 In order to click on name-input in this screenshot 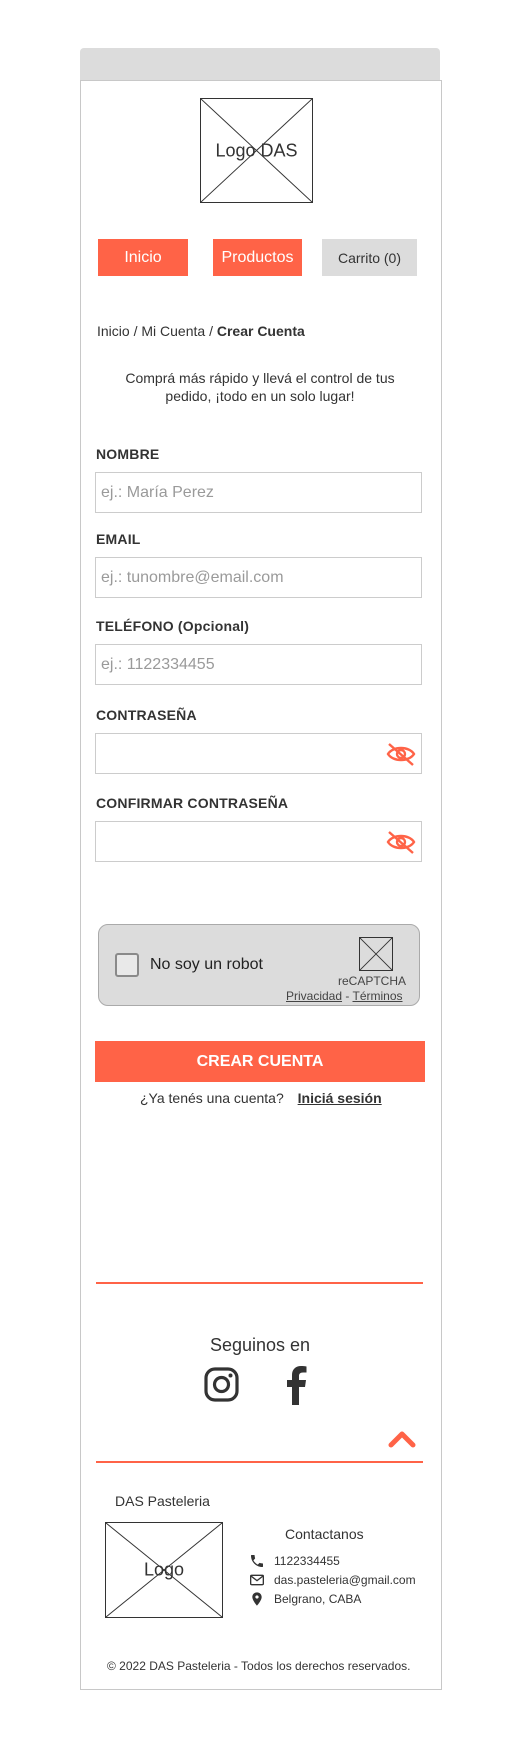, I will do `click(258, 492)`.